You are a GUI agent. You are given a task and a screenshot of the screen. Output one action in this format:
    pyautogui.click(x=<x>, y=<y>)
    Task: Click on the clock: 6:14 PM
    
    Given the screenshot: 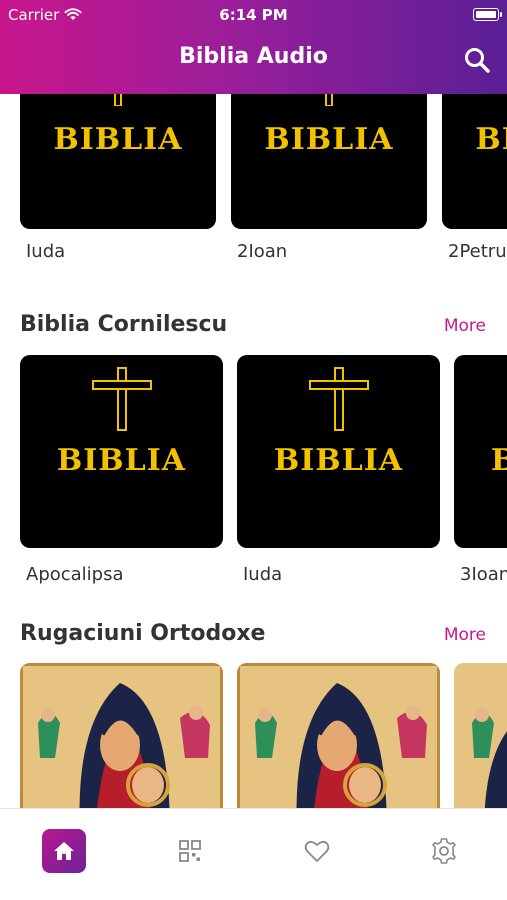 What is the action you would take?
    pyautogui.click(x=253, y=15)
    